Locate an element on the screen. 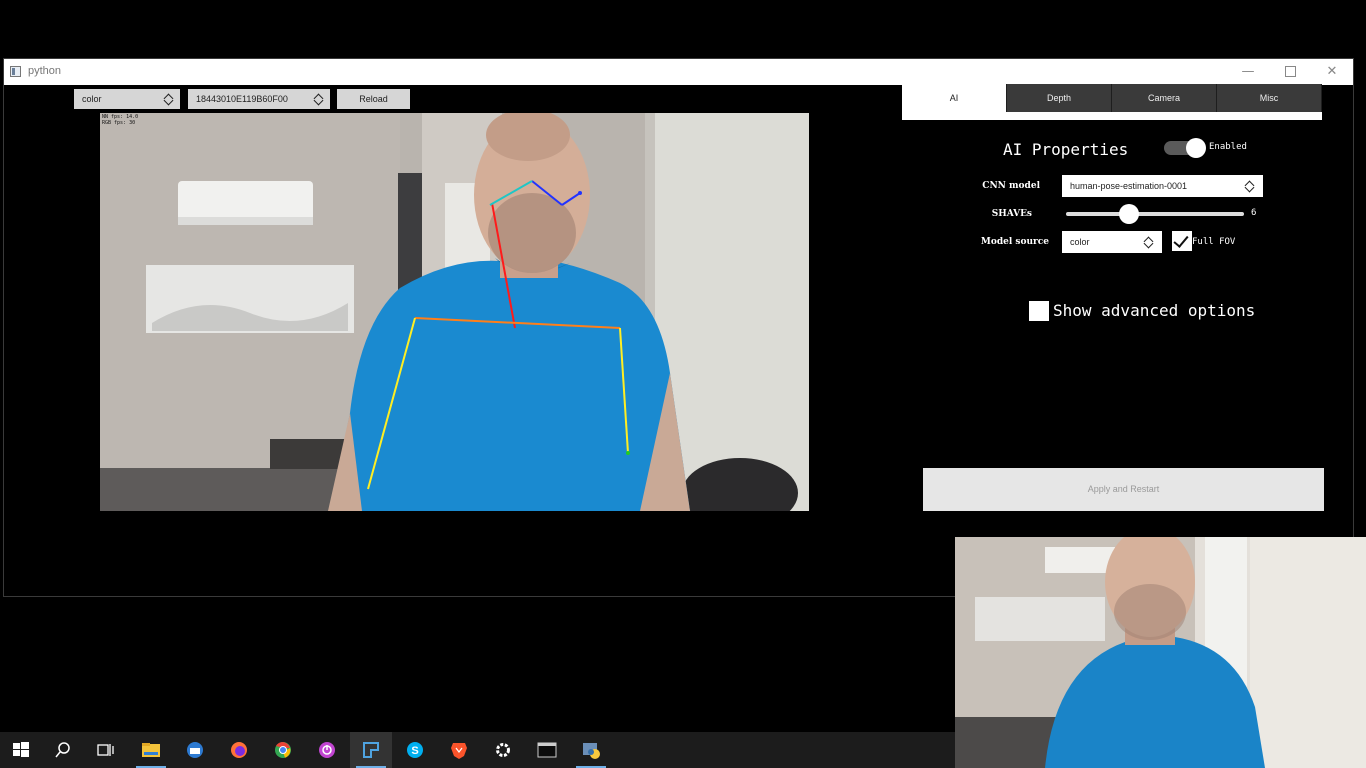 The image size is (1366, 768). tab-bar: AI Depth Camera Misc is located at coordinates (1112, 102).